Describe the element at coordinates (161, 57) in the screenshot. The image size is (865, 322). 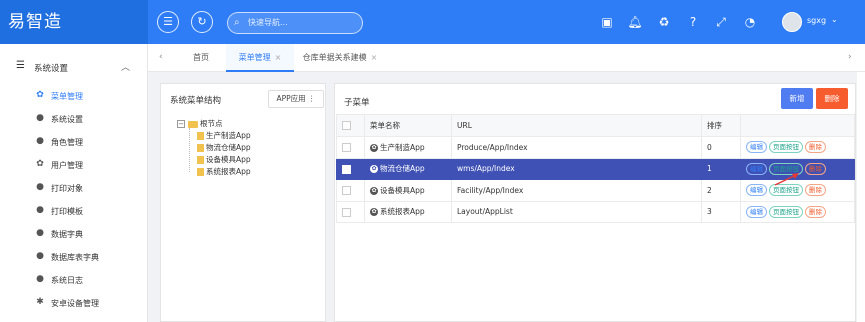
I see `tab-scroll-left-icon: ‹` at that location.